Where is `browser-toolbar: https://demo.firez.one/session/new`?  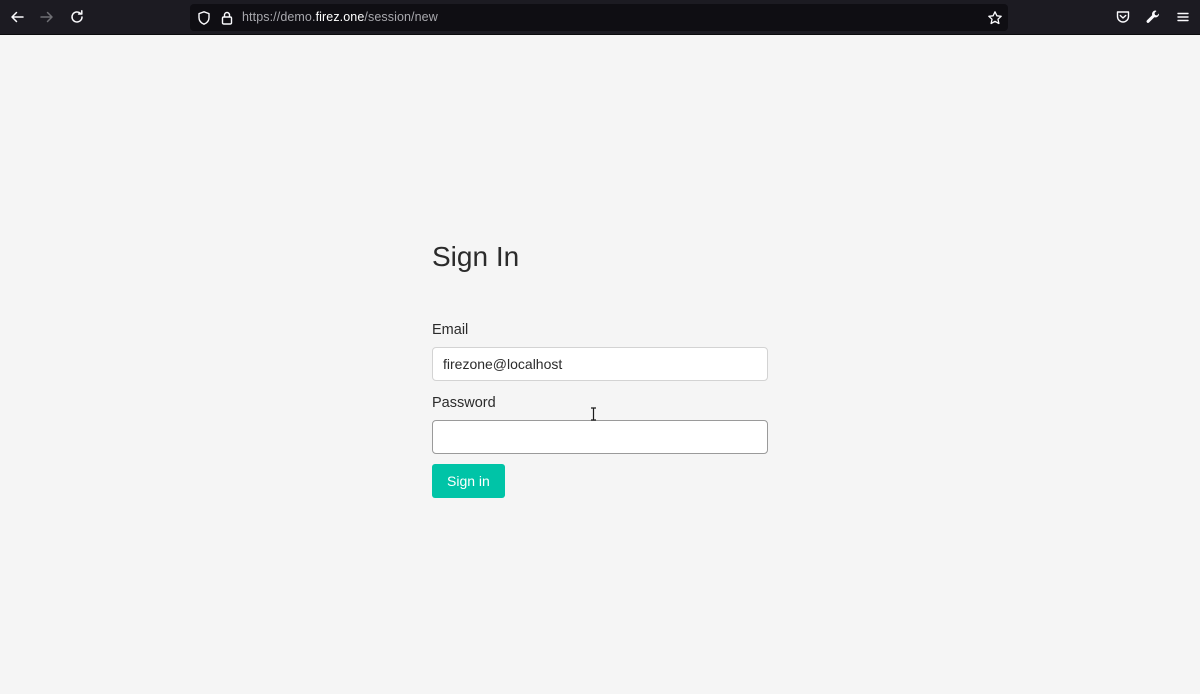
browser-toolbar: https://demo.firez.one/session/new is located at coordinates (600, 17).